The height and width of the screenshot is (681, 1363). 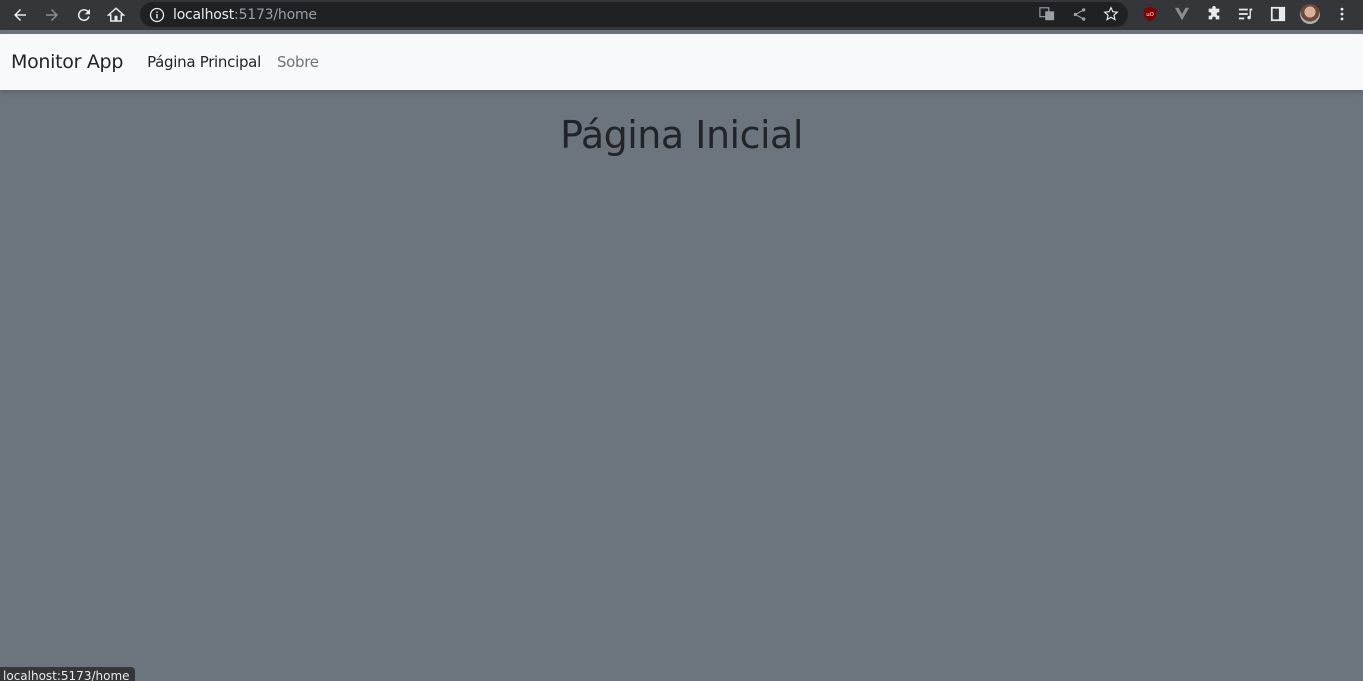 I want to click on url-host: localhost, so click(x=204, y=14).